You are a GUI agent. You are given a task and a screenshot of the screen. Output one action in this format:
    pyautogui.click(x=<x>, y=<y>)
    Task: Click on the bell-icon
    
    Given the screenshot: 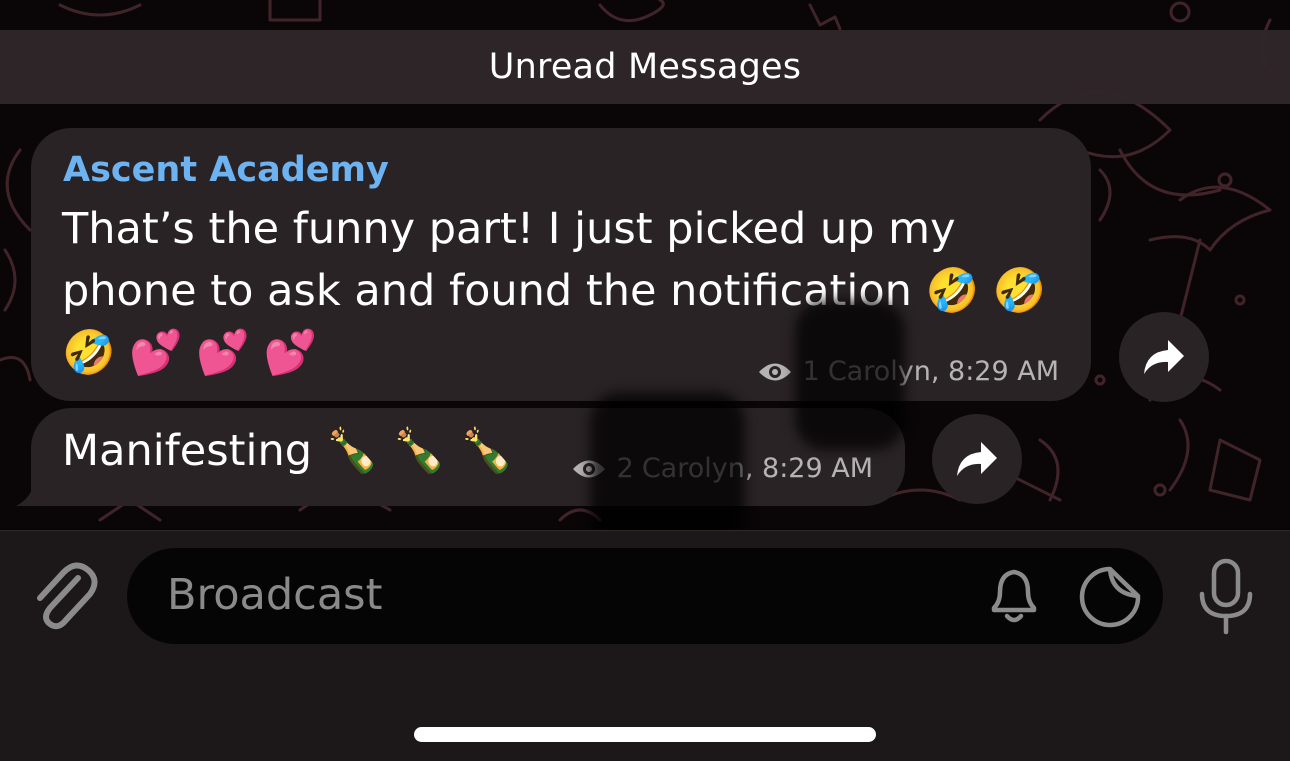 What is the action you would take?
    pyautogui.click(x=1014, y=596)
    